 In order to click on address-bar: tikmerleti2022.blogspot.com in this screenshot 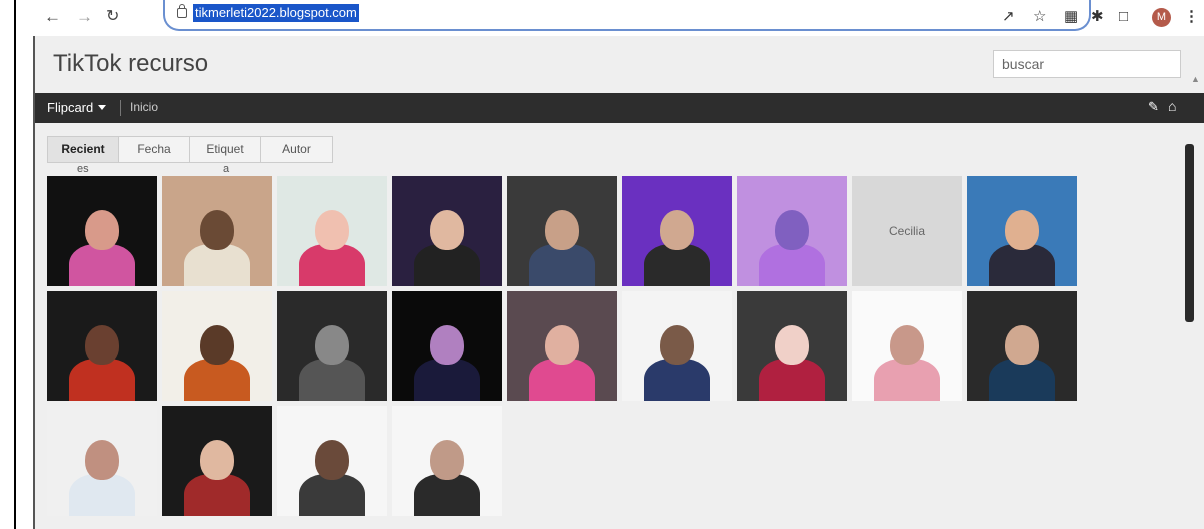, I will do `click(627, 15)`.